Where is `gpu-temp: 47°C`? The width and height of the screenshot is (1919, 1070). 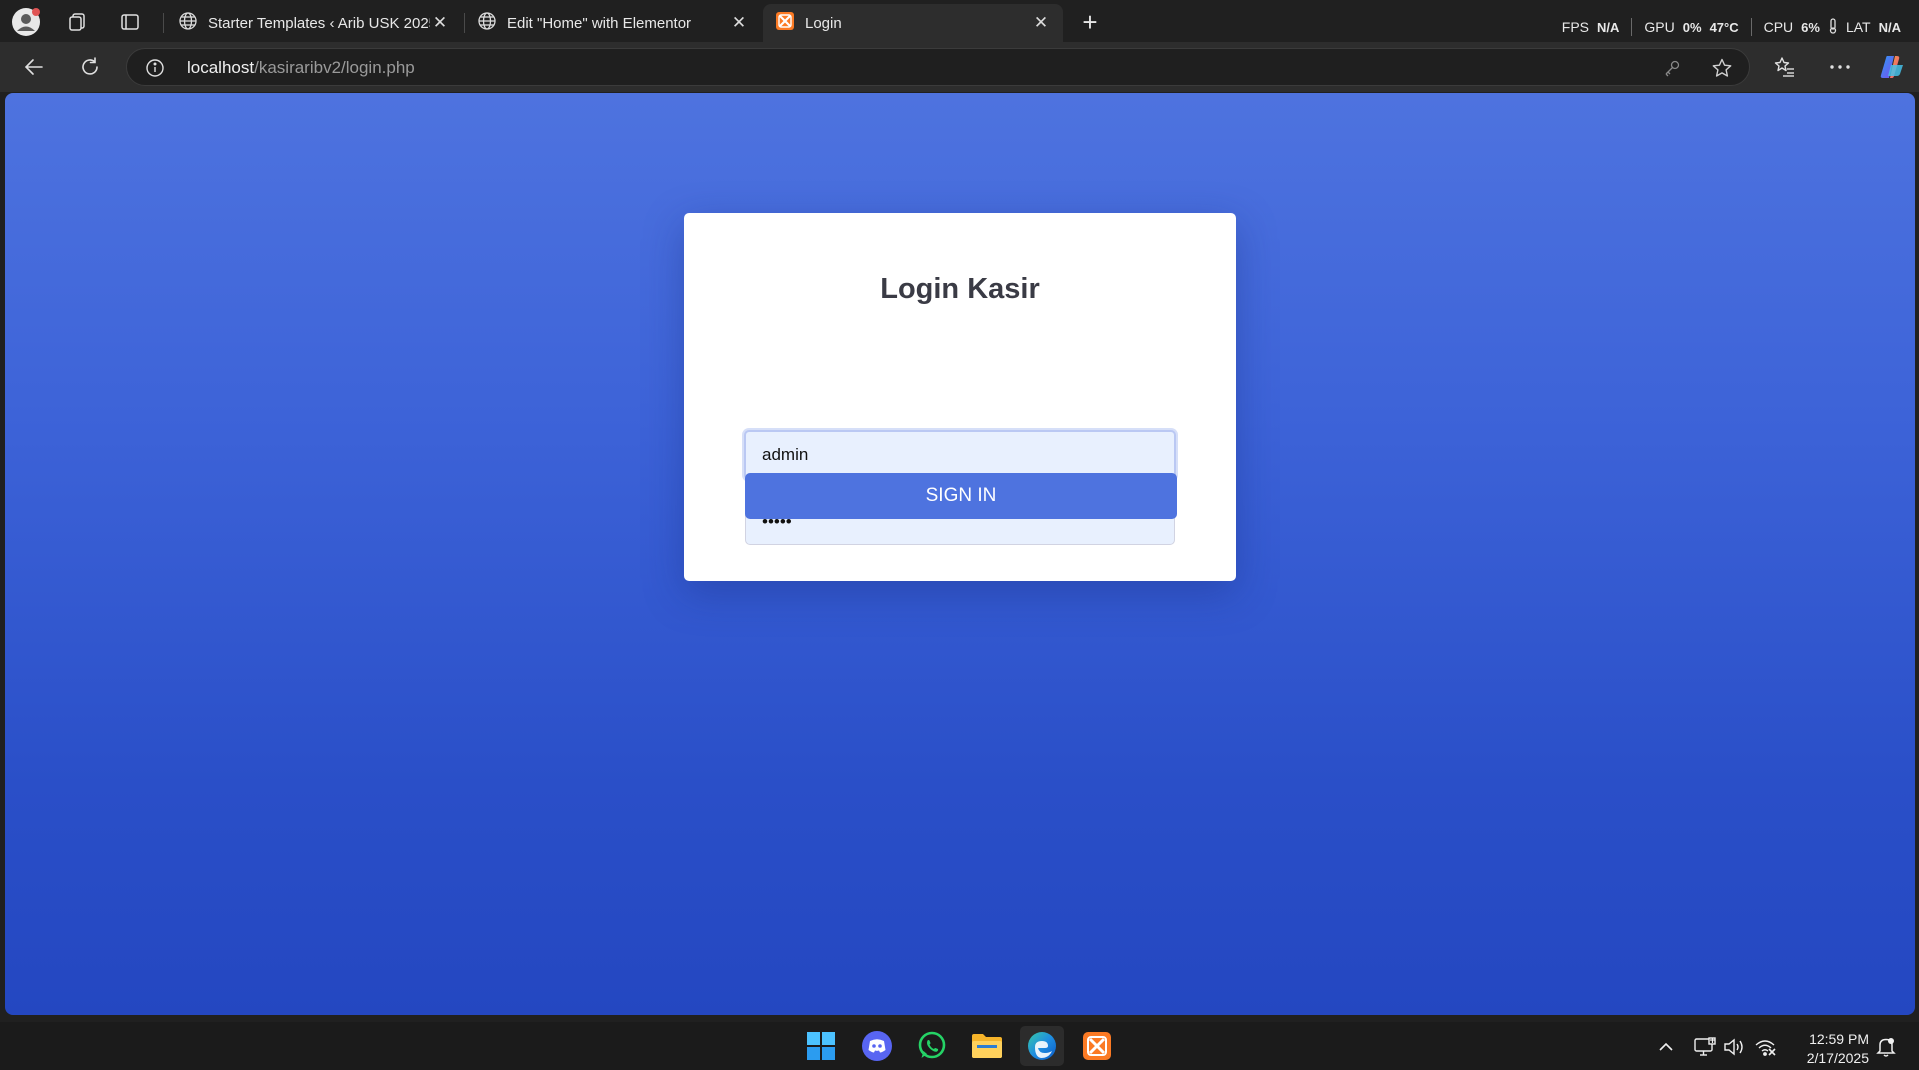 gpu-temp: 47°C is located at coordinates (1724, 27).